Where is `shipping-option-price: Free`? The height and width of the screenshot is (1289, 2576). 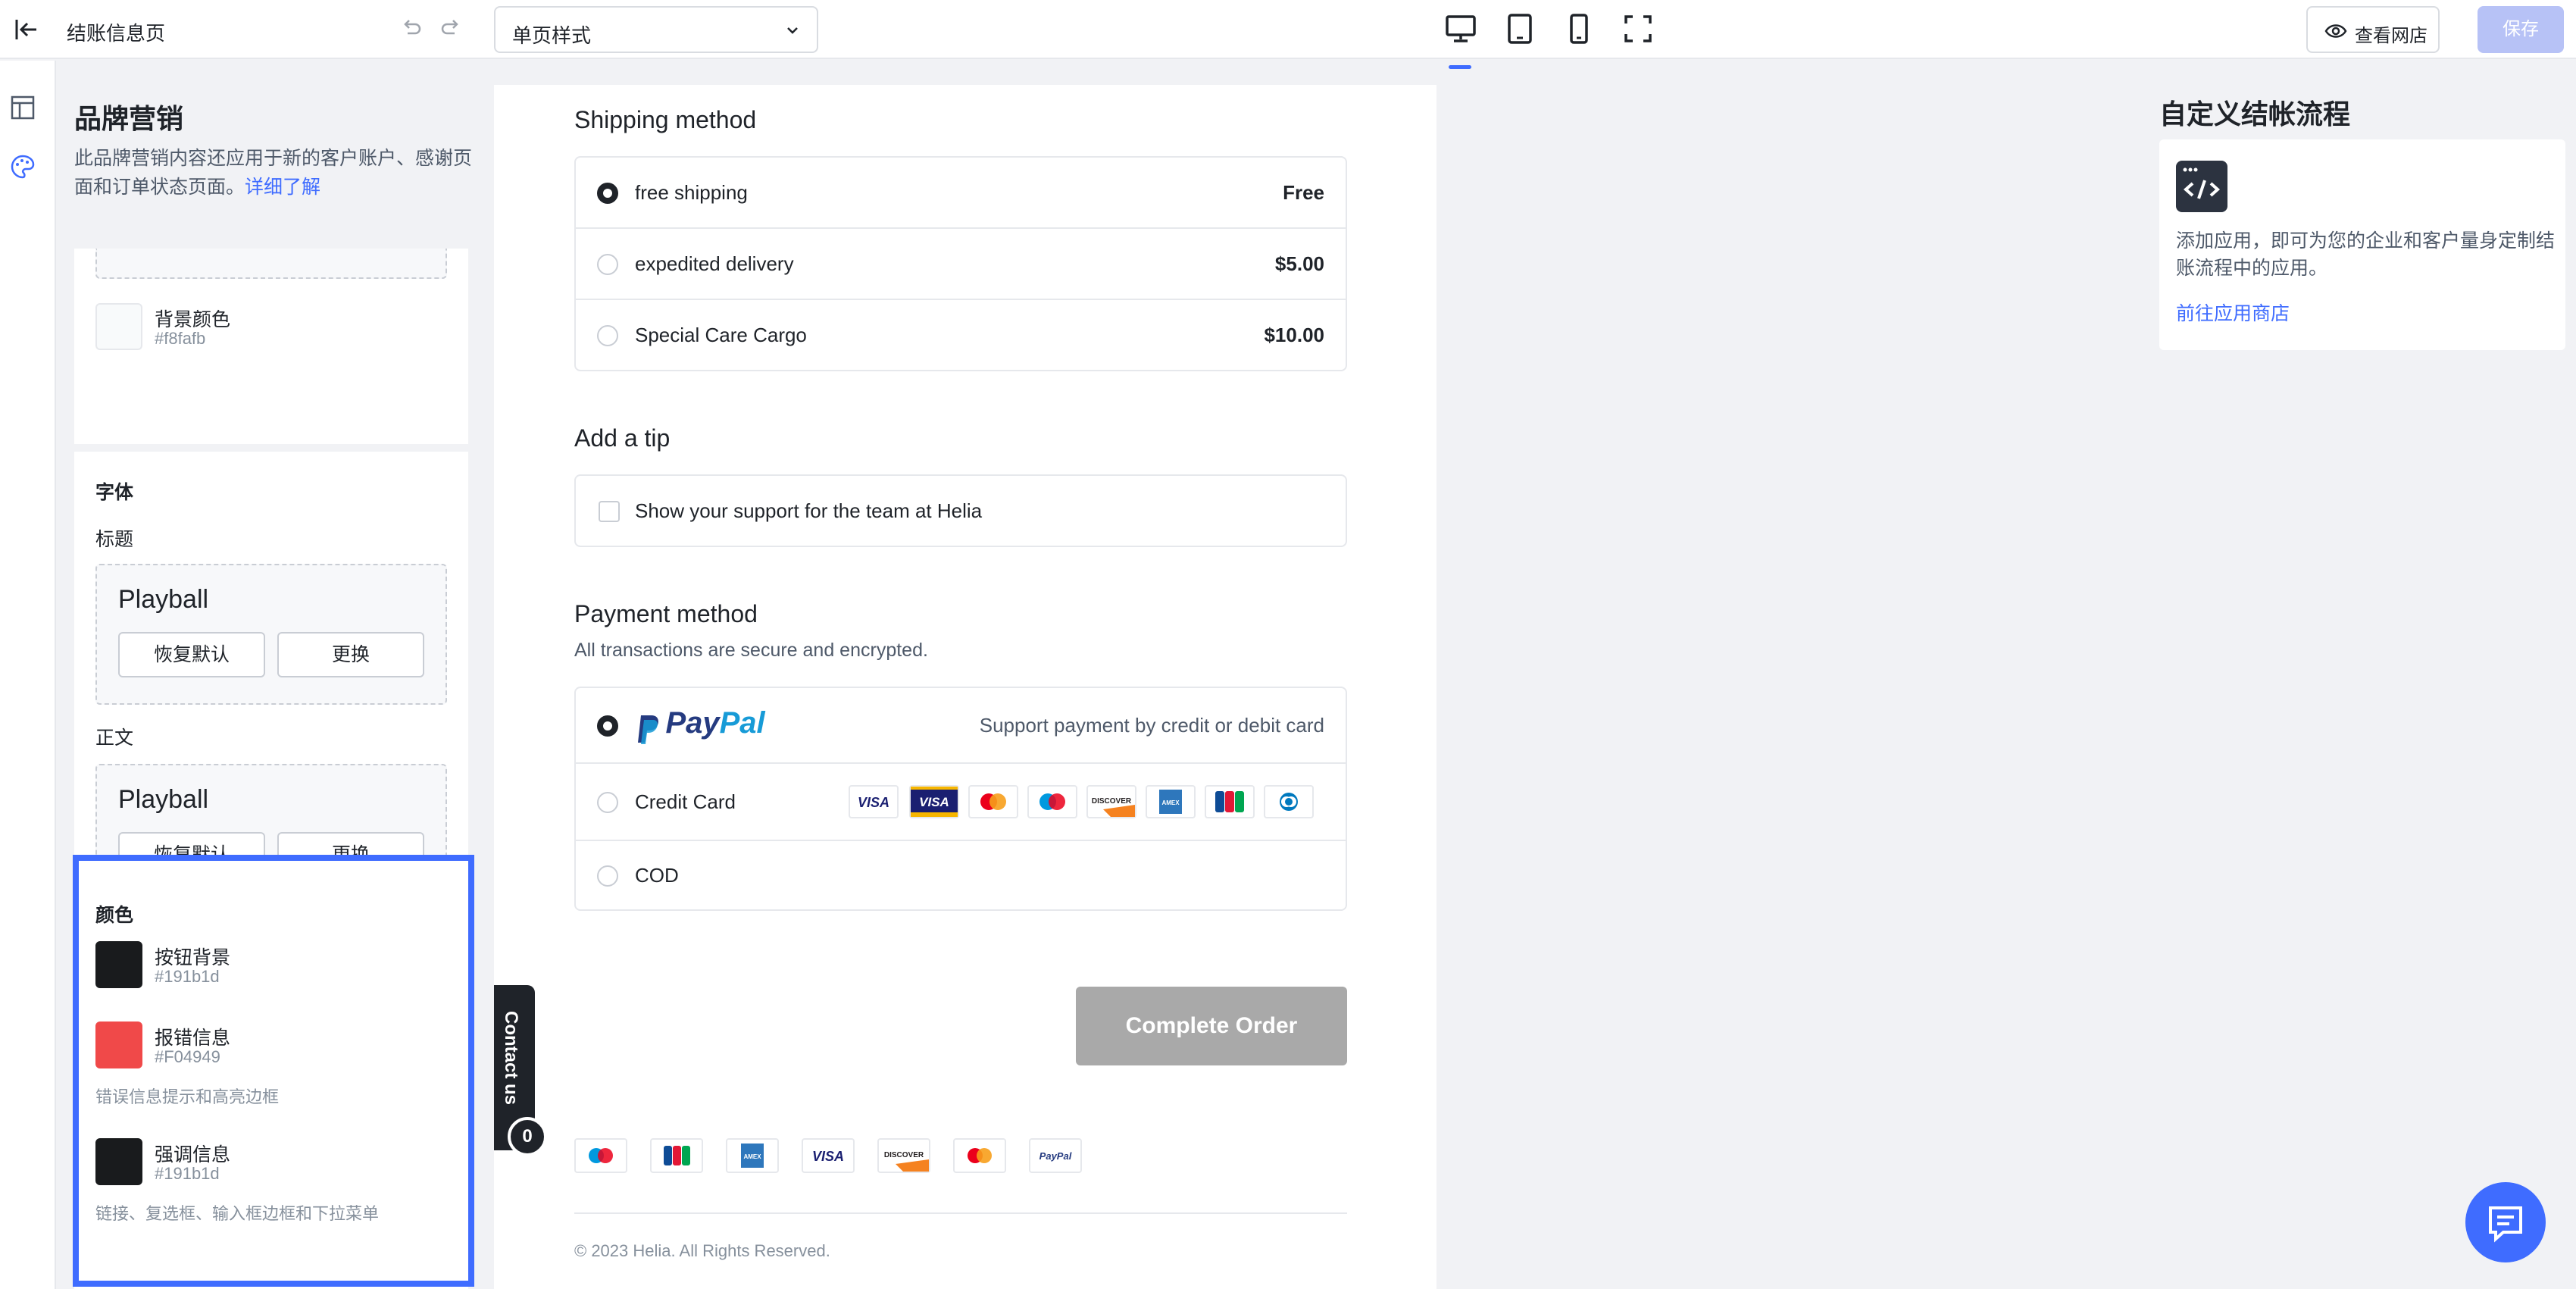 shipping-option-price: Free is located at coordinates (1303, 192).